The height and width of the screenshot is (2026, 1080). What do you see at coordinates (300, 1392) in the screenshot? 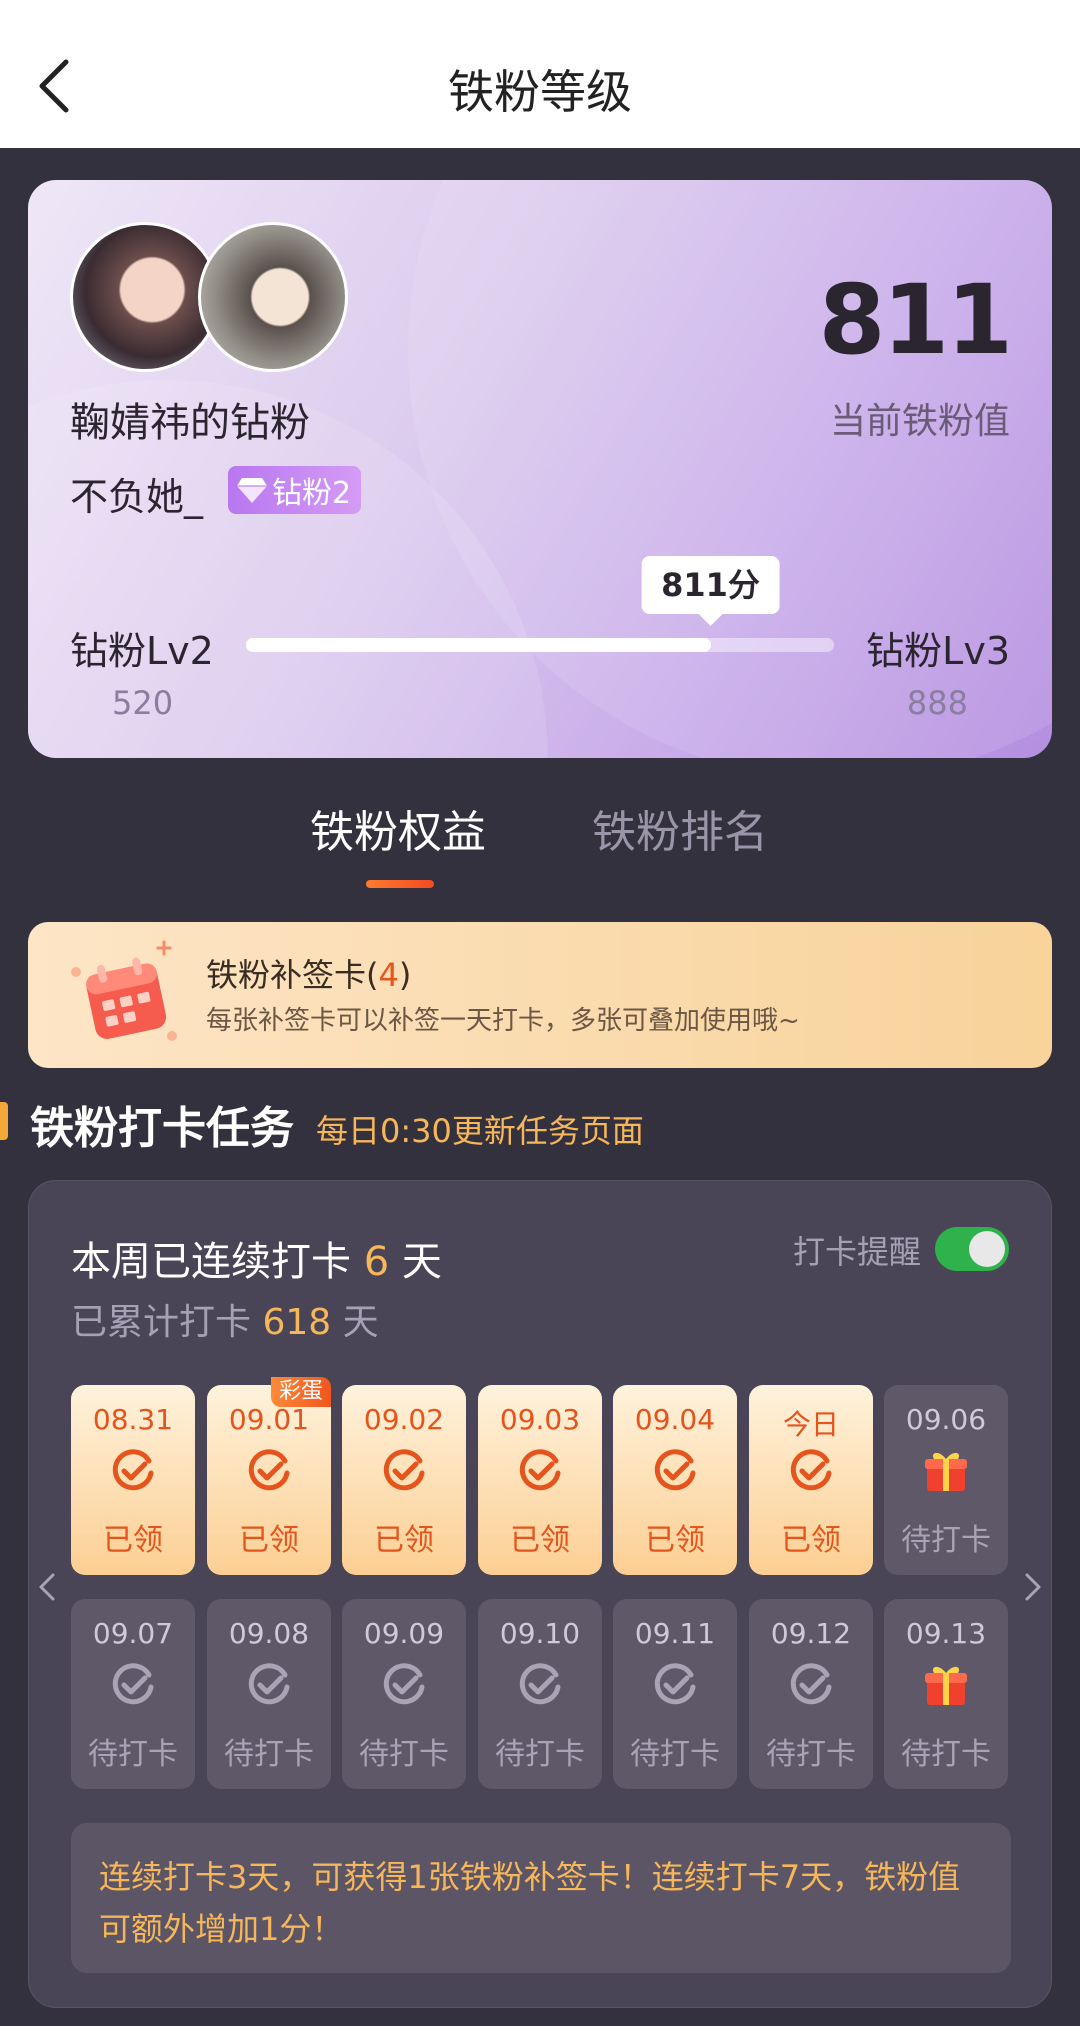
I see `easter-egg-tag: 彩蛋` at bounding box center [300, 1392].